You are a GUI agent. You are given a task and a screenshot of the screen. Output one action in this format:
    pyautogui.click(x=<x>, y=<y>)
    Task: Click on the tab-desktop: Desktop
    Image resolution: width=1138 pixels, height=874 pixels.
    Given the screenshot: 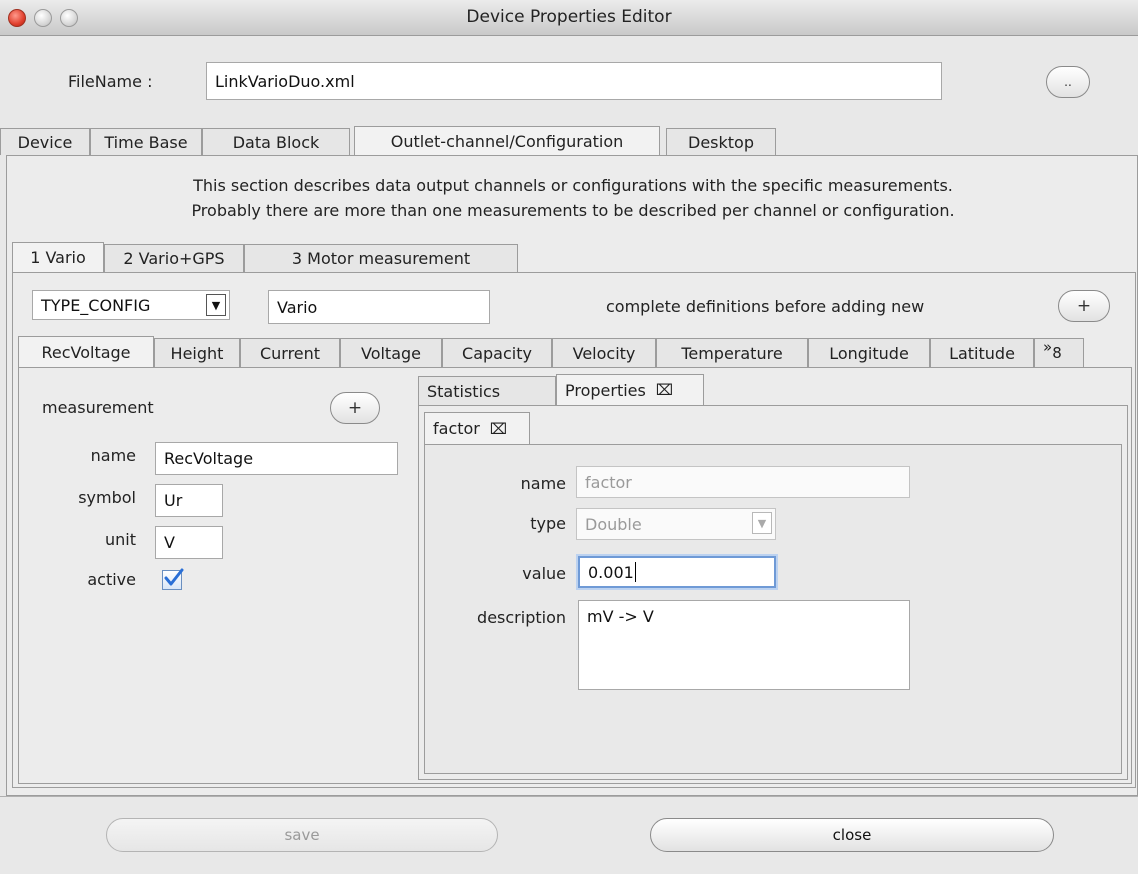 What is the action you would take?
    pyautogui.click(x=721, y=141)
    